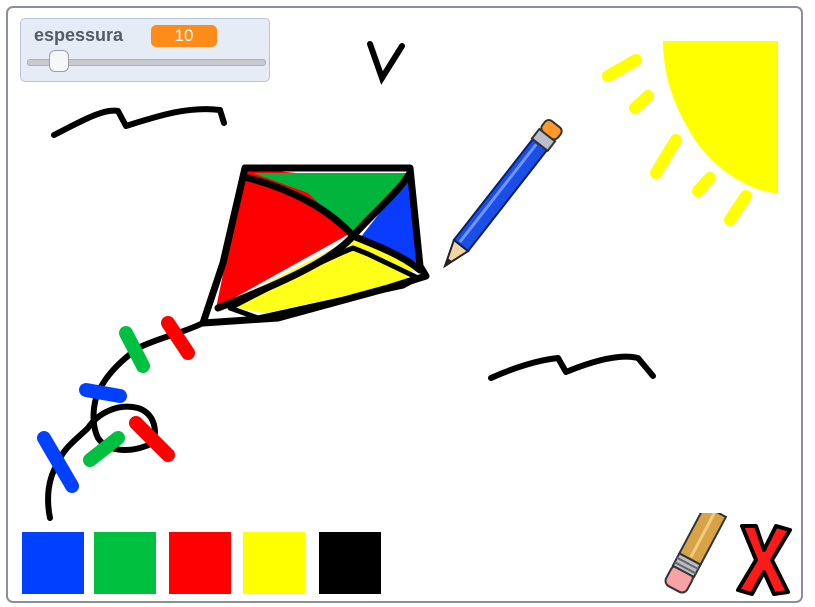  What do you see at coordinates (139, 122) in the screenshot?
I see `bird-drawing-left` at bounding box center [139, 122].